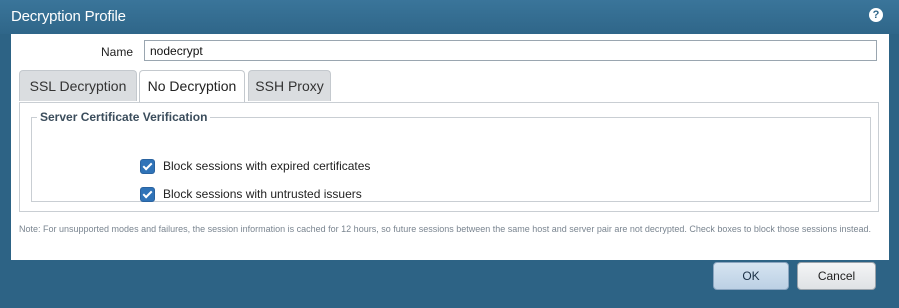  I want to click on cancel-button: Cancel, so click(836, 276).